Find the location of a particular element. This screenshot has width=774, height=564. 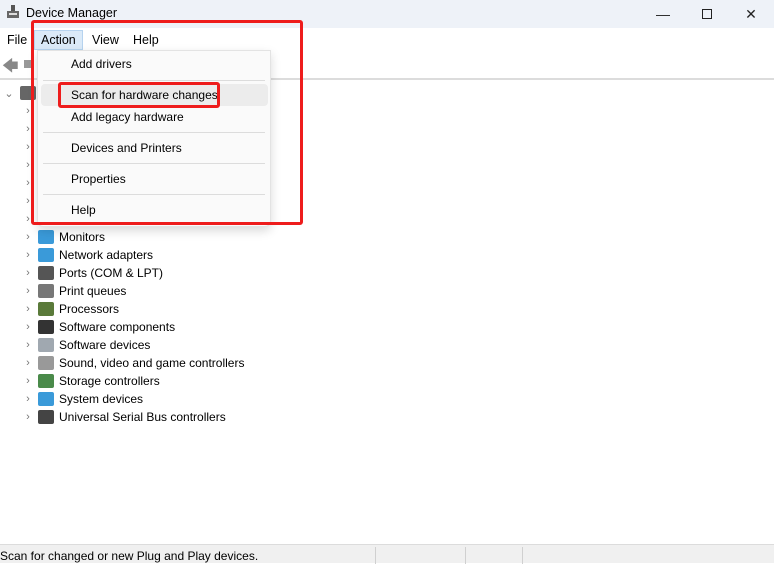

tree-item: › Storage controllers is located at coordinates (80, 381).